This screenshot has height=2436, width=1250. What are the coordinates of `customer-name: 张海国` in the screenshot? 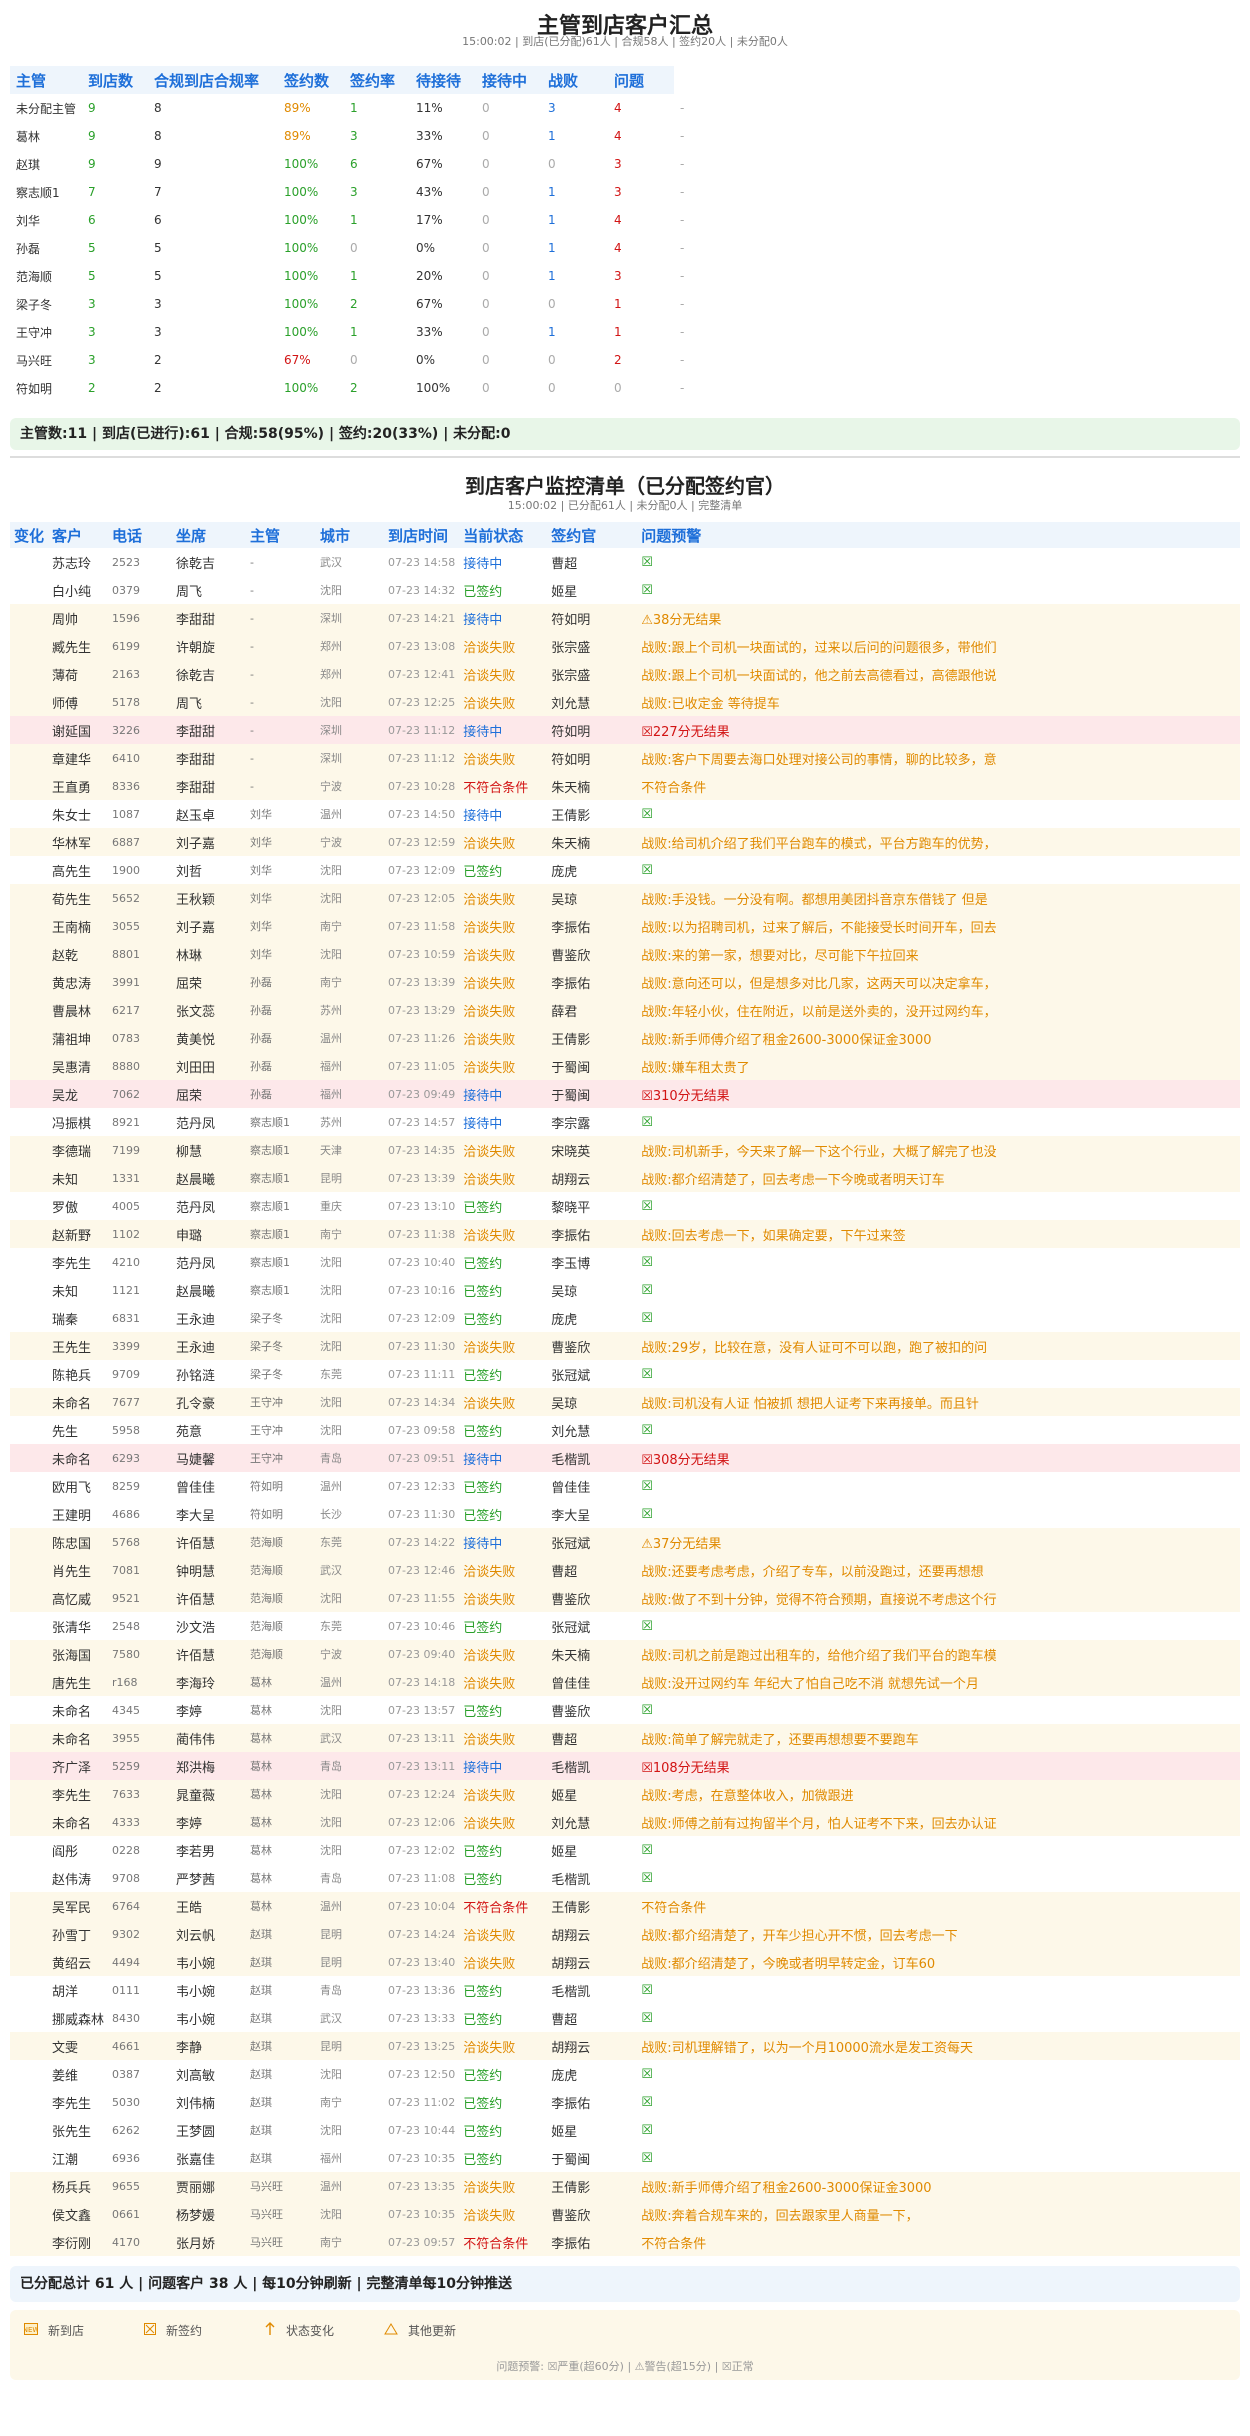 It's located at (78, 1654).